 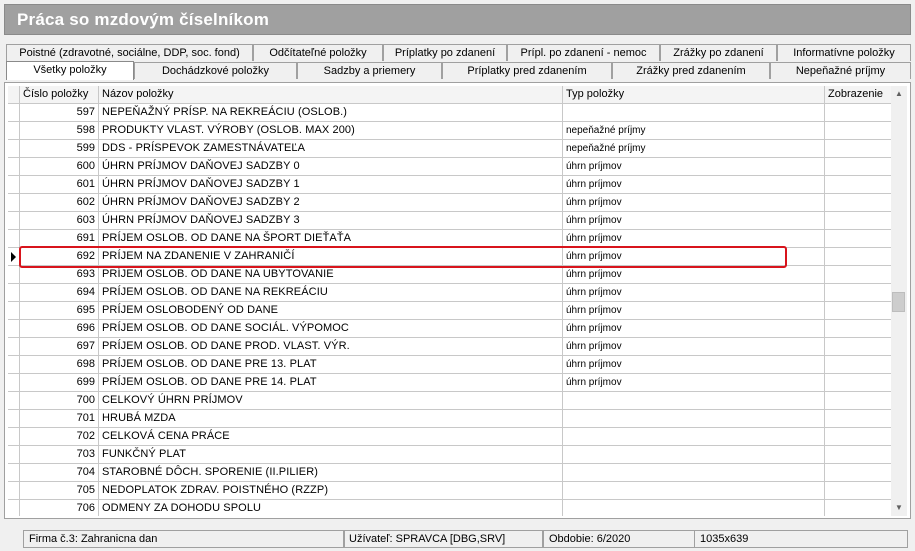 What do you see at coordinates (59, 491) in the screenshot?
I see `cell-cislo-polozky: 705` at bounding box center [59, 491].